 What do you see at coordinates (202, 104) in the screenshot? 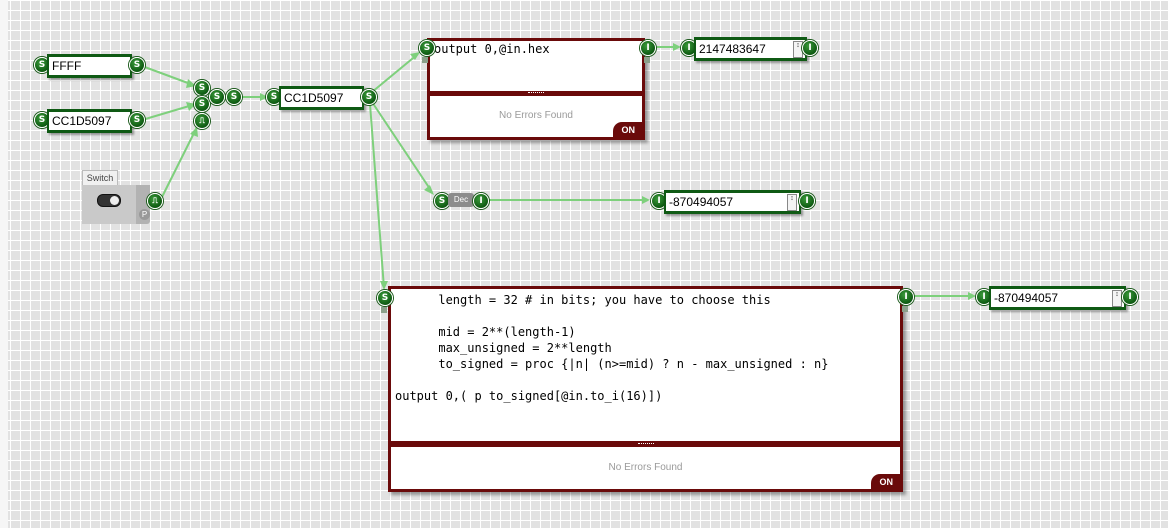
I see `concat-in-b-port: S` at bounding box center [202, 104].